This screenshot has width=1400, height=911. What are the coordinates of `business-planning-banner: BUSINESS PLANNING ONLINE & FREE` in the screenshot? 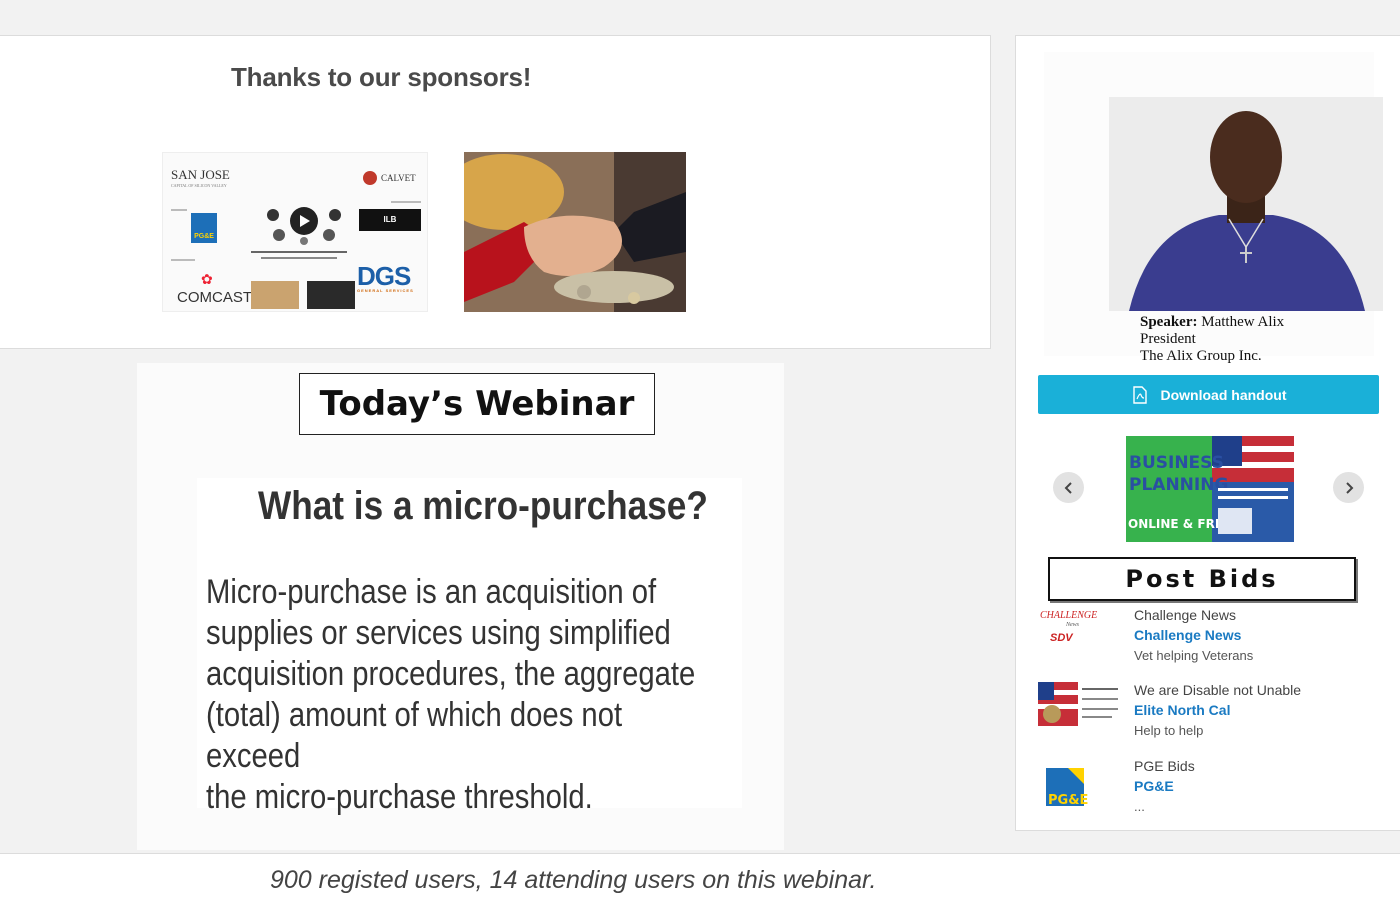 It's located at (1210, 489).